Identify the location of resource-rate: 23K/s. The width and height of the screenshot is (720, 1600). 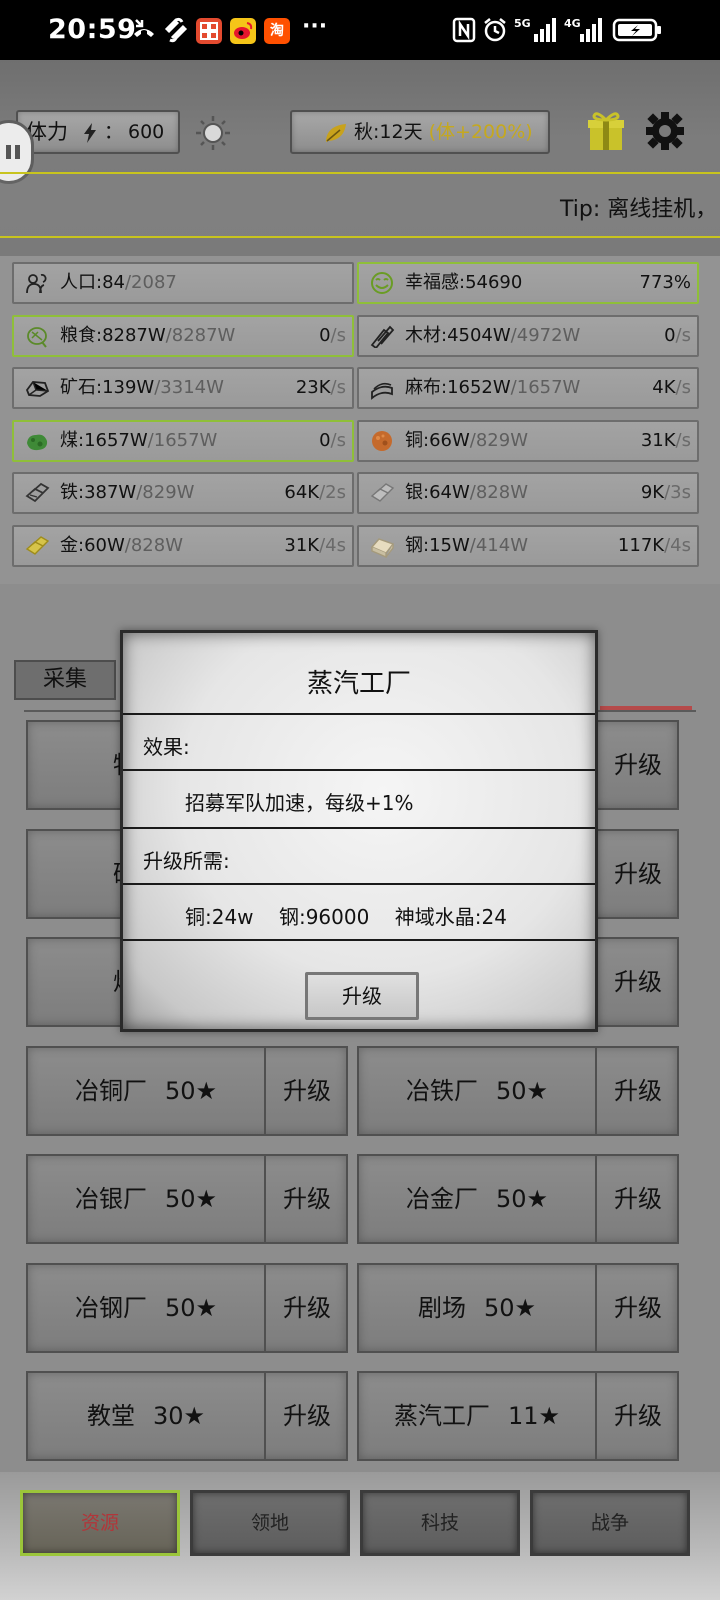
(321, 388).